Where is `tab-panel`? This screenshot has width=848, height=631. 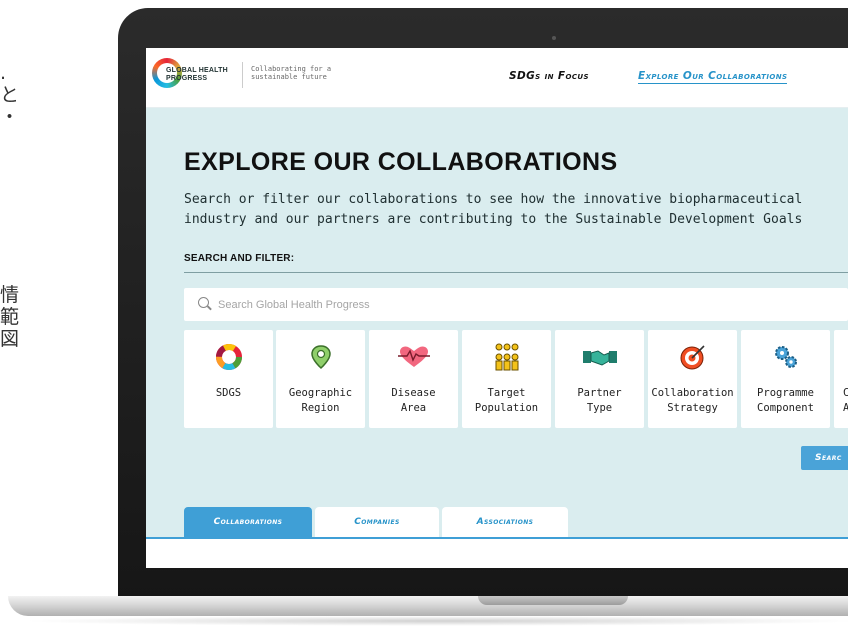
tab-panel is located at coordinates (497, 553).